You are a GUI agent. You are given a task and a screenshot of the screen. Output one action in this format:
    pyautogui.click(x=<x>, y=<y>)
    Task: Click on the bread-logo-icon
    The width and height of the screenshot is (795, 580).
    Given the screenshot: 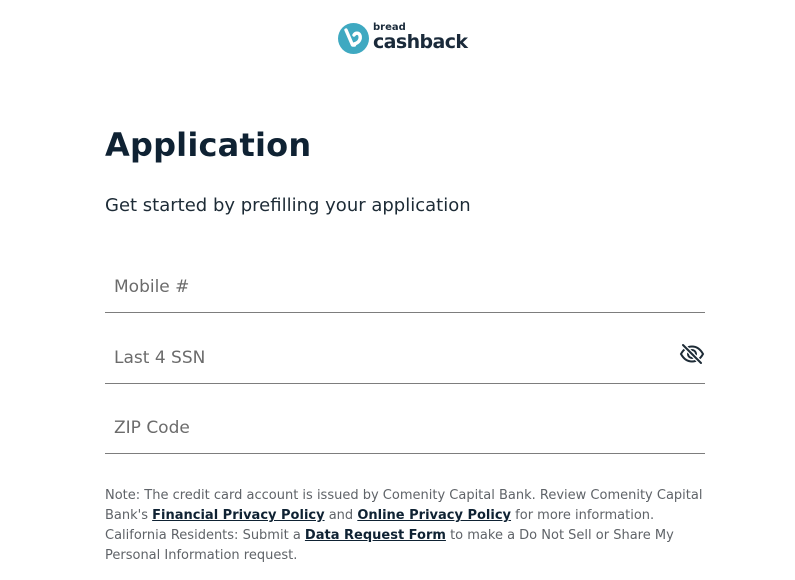 What is the action you would take?
    pyautogui.click(x=353, y=38)
    